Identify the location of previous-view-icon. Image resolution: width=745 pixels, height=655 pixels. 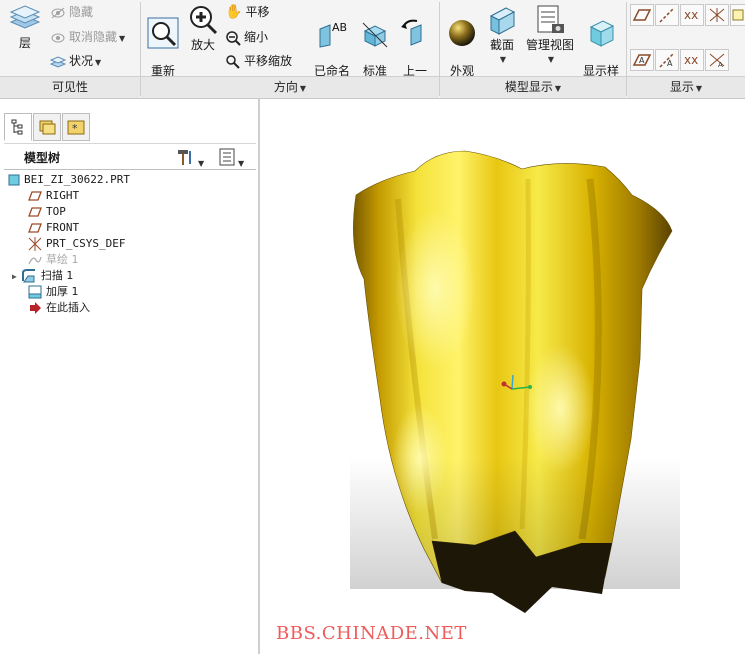
(411, 32).